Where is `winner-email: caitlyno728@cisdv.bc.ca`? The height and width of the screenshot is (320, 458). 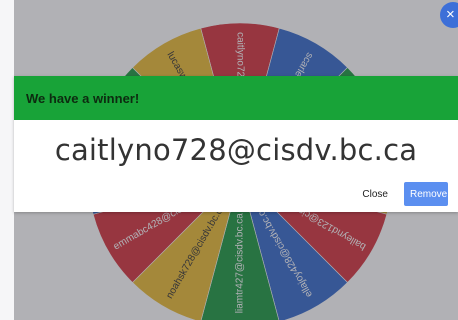 winner-email: caitlyno728@cisdv.bc.ca is located at coordinates (236, 150).